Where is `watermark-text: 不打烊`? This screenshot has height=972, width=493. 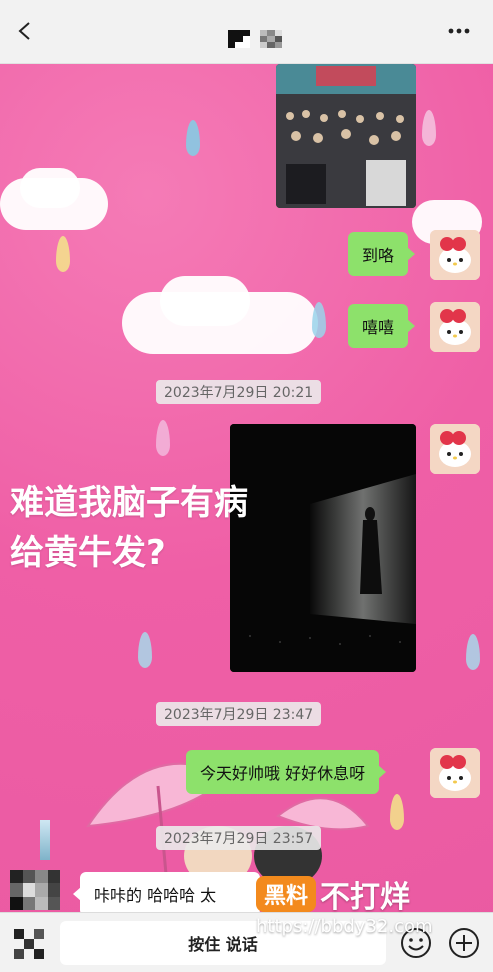 watermark-text: 不打烊 is located at coordinates (365, 897).